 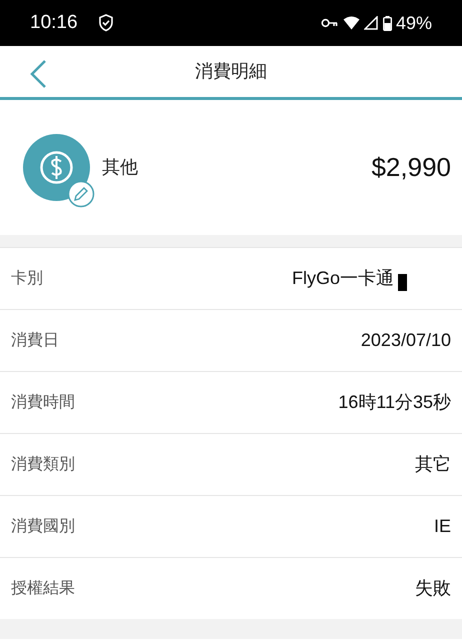 What do you see at coordinates (35, 340) in the screenshot?
I see `detail-label: 消費日` at bounding box center [35, 340].